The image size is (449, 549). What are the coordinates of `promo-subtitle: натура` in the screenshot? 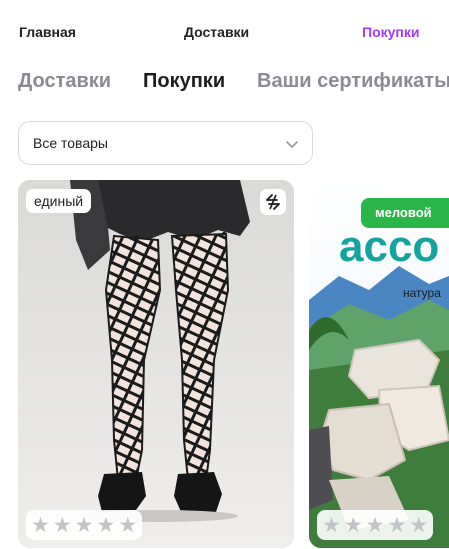 It's located at (422, 293).